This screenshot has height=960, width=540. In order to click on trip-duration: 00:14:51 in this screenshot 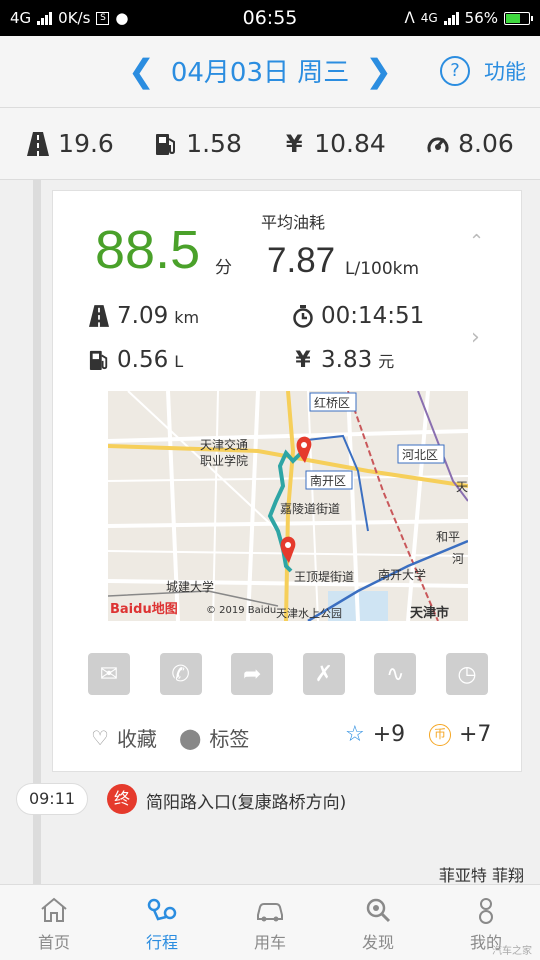, I will do `click(357, 316)`.